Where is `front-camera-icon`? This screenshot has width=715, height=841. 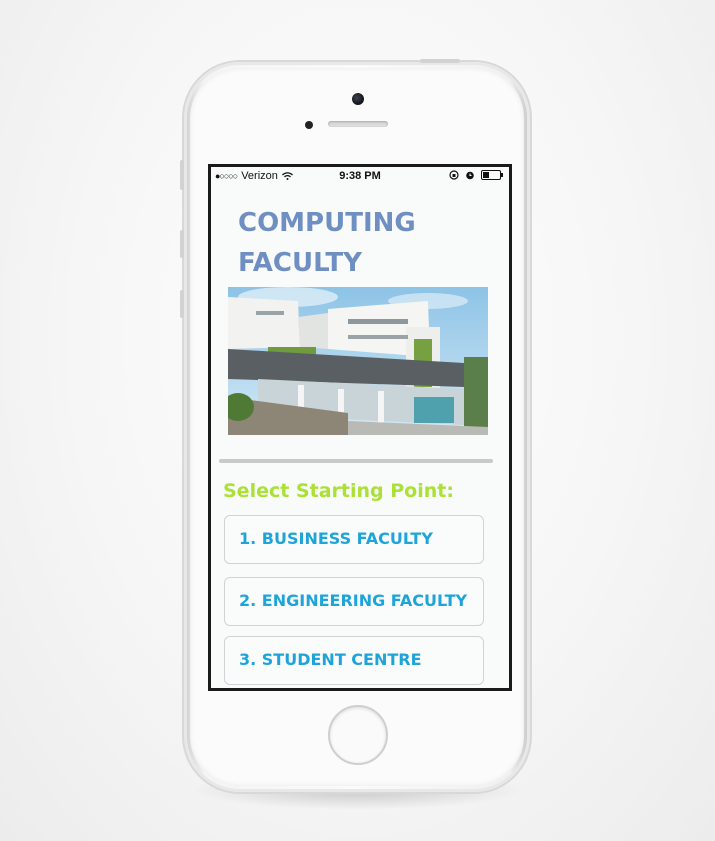 front-camera-icon is located at coordinates (358, 99).